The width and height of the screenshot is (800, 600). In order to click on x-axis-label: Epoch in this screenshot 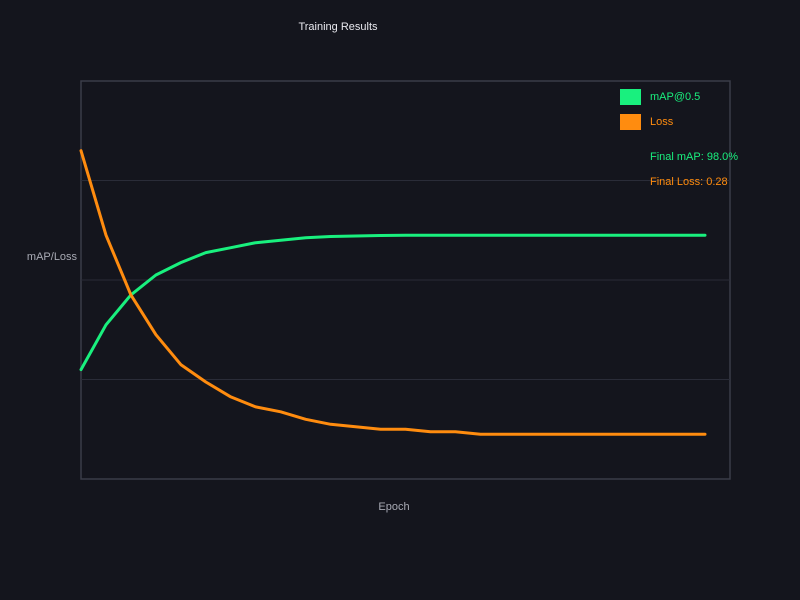, I will do `click(393, 507)`.